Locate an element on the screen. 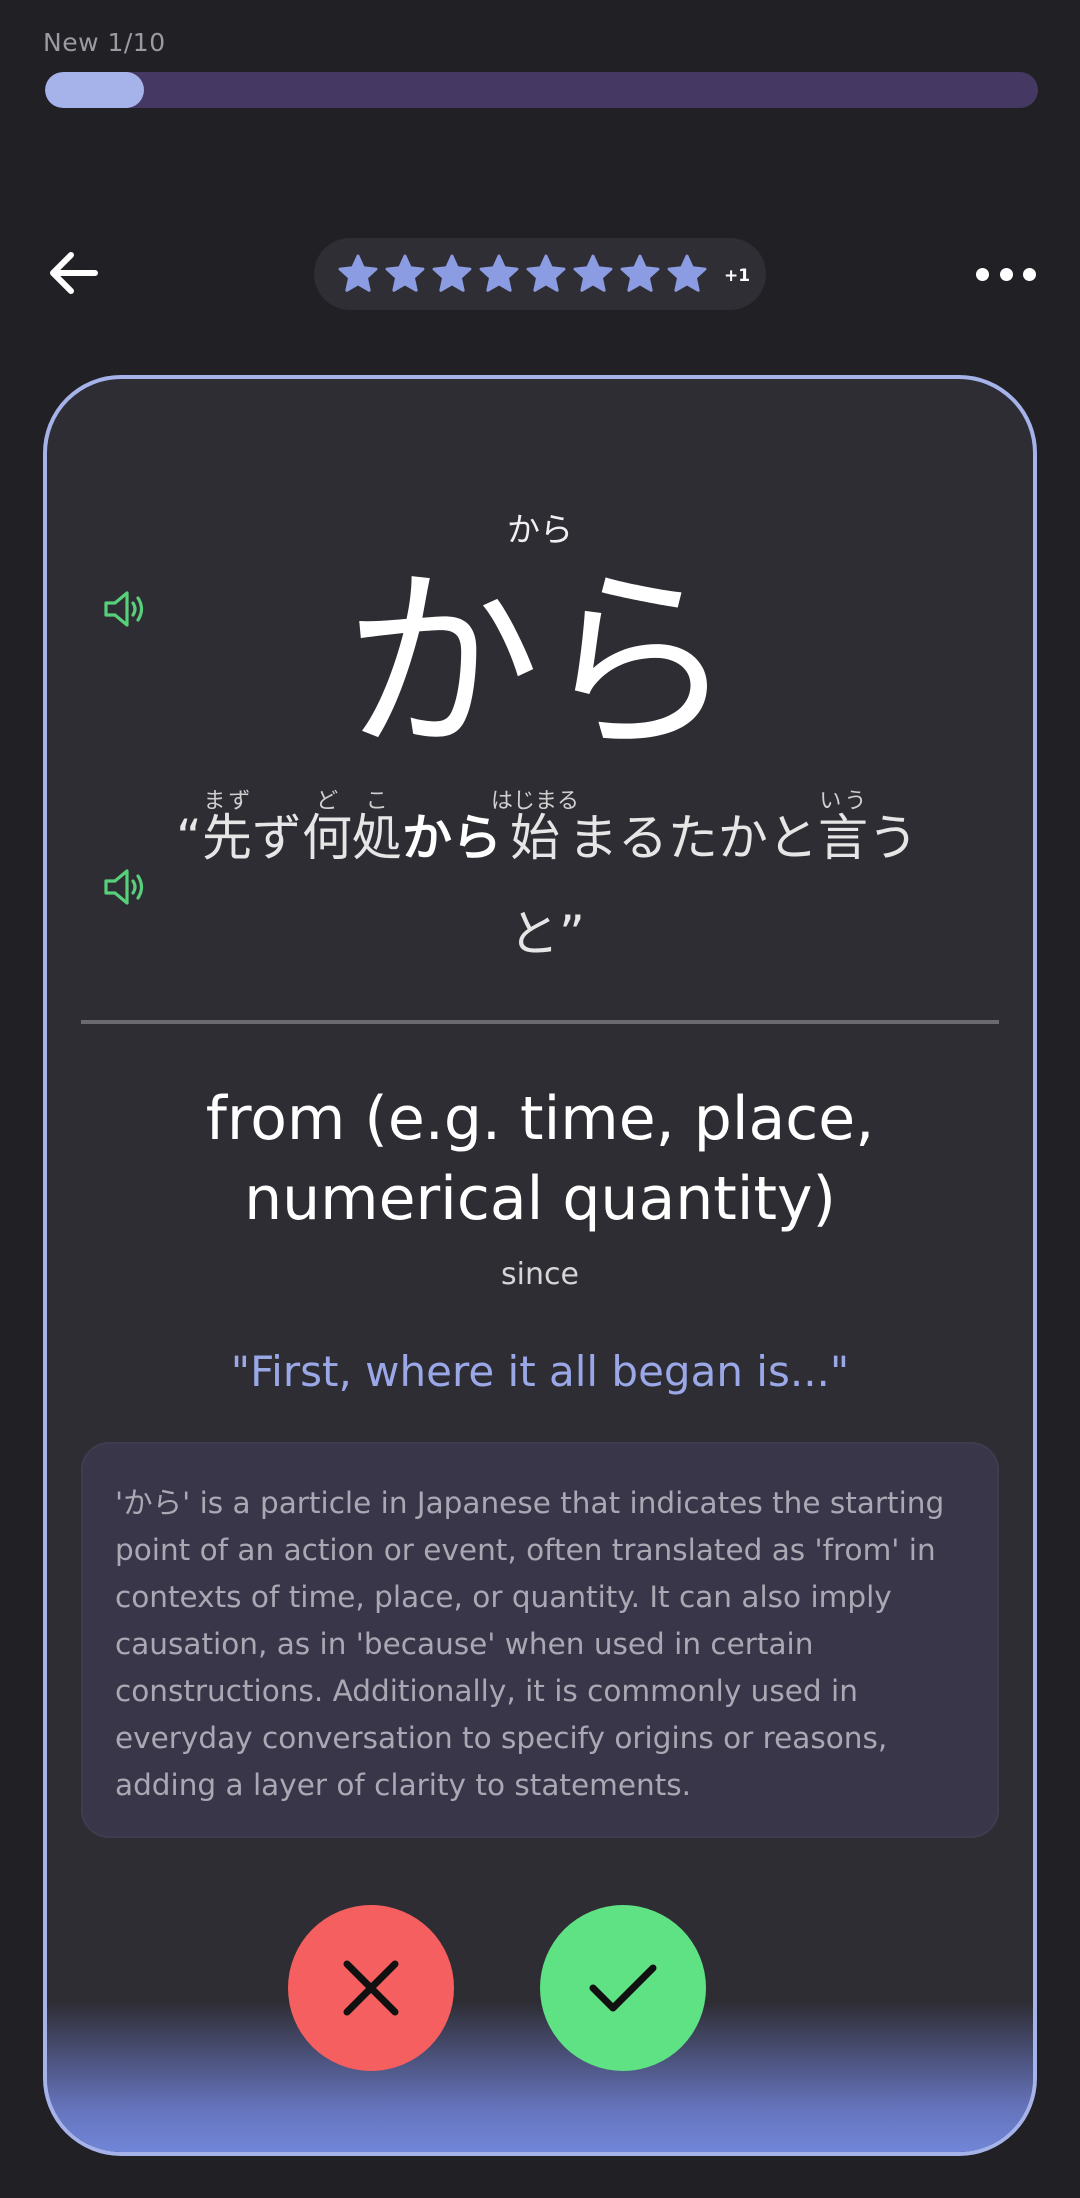 The height and width of the screenshot is (2198, 1080). correct-button is located at coordinates (623, 1988).